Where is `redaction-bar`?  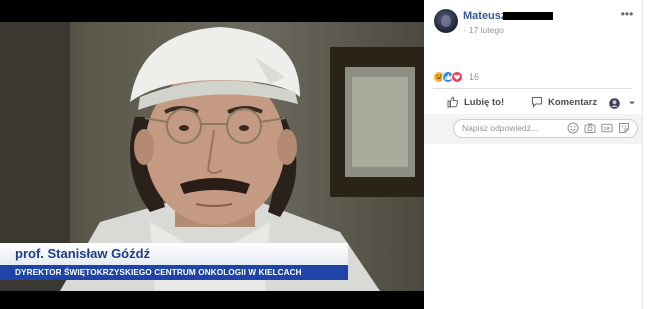
redaction-bar is located at coordinates (528, 16).